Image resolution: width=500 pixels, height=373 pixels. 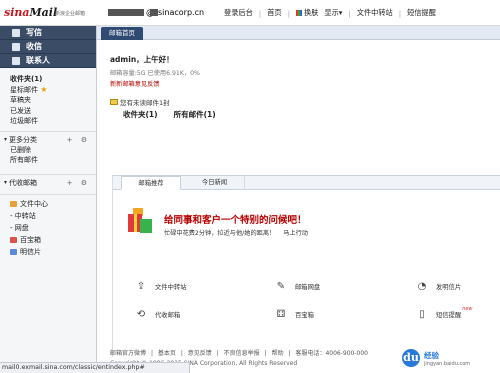 I want to click on footer-help-link: 帮助, so click(x=278, y=353).